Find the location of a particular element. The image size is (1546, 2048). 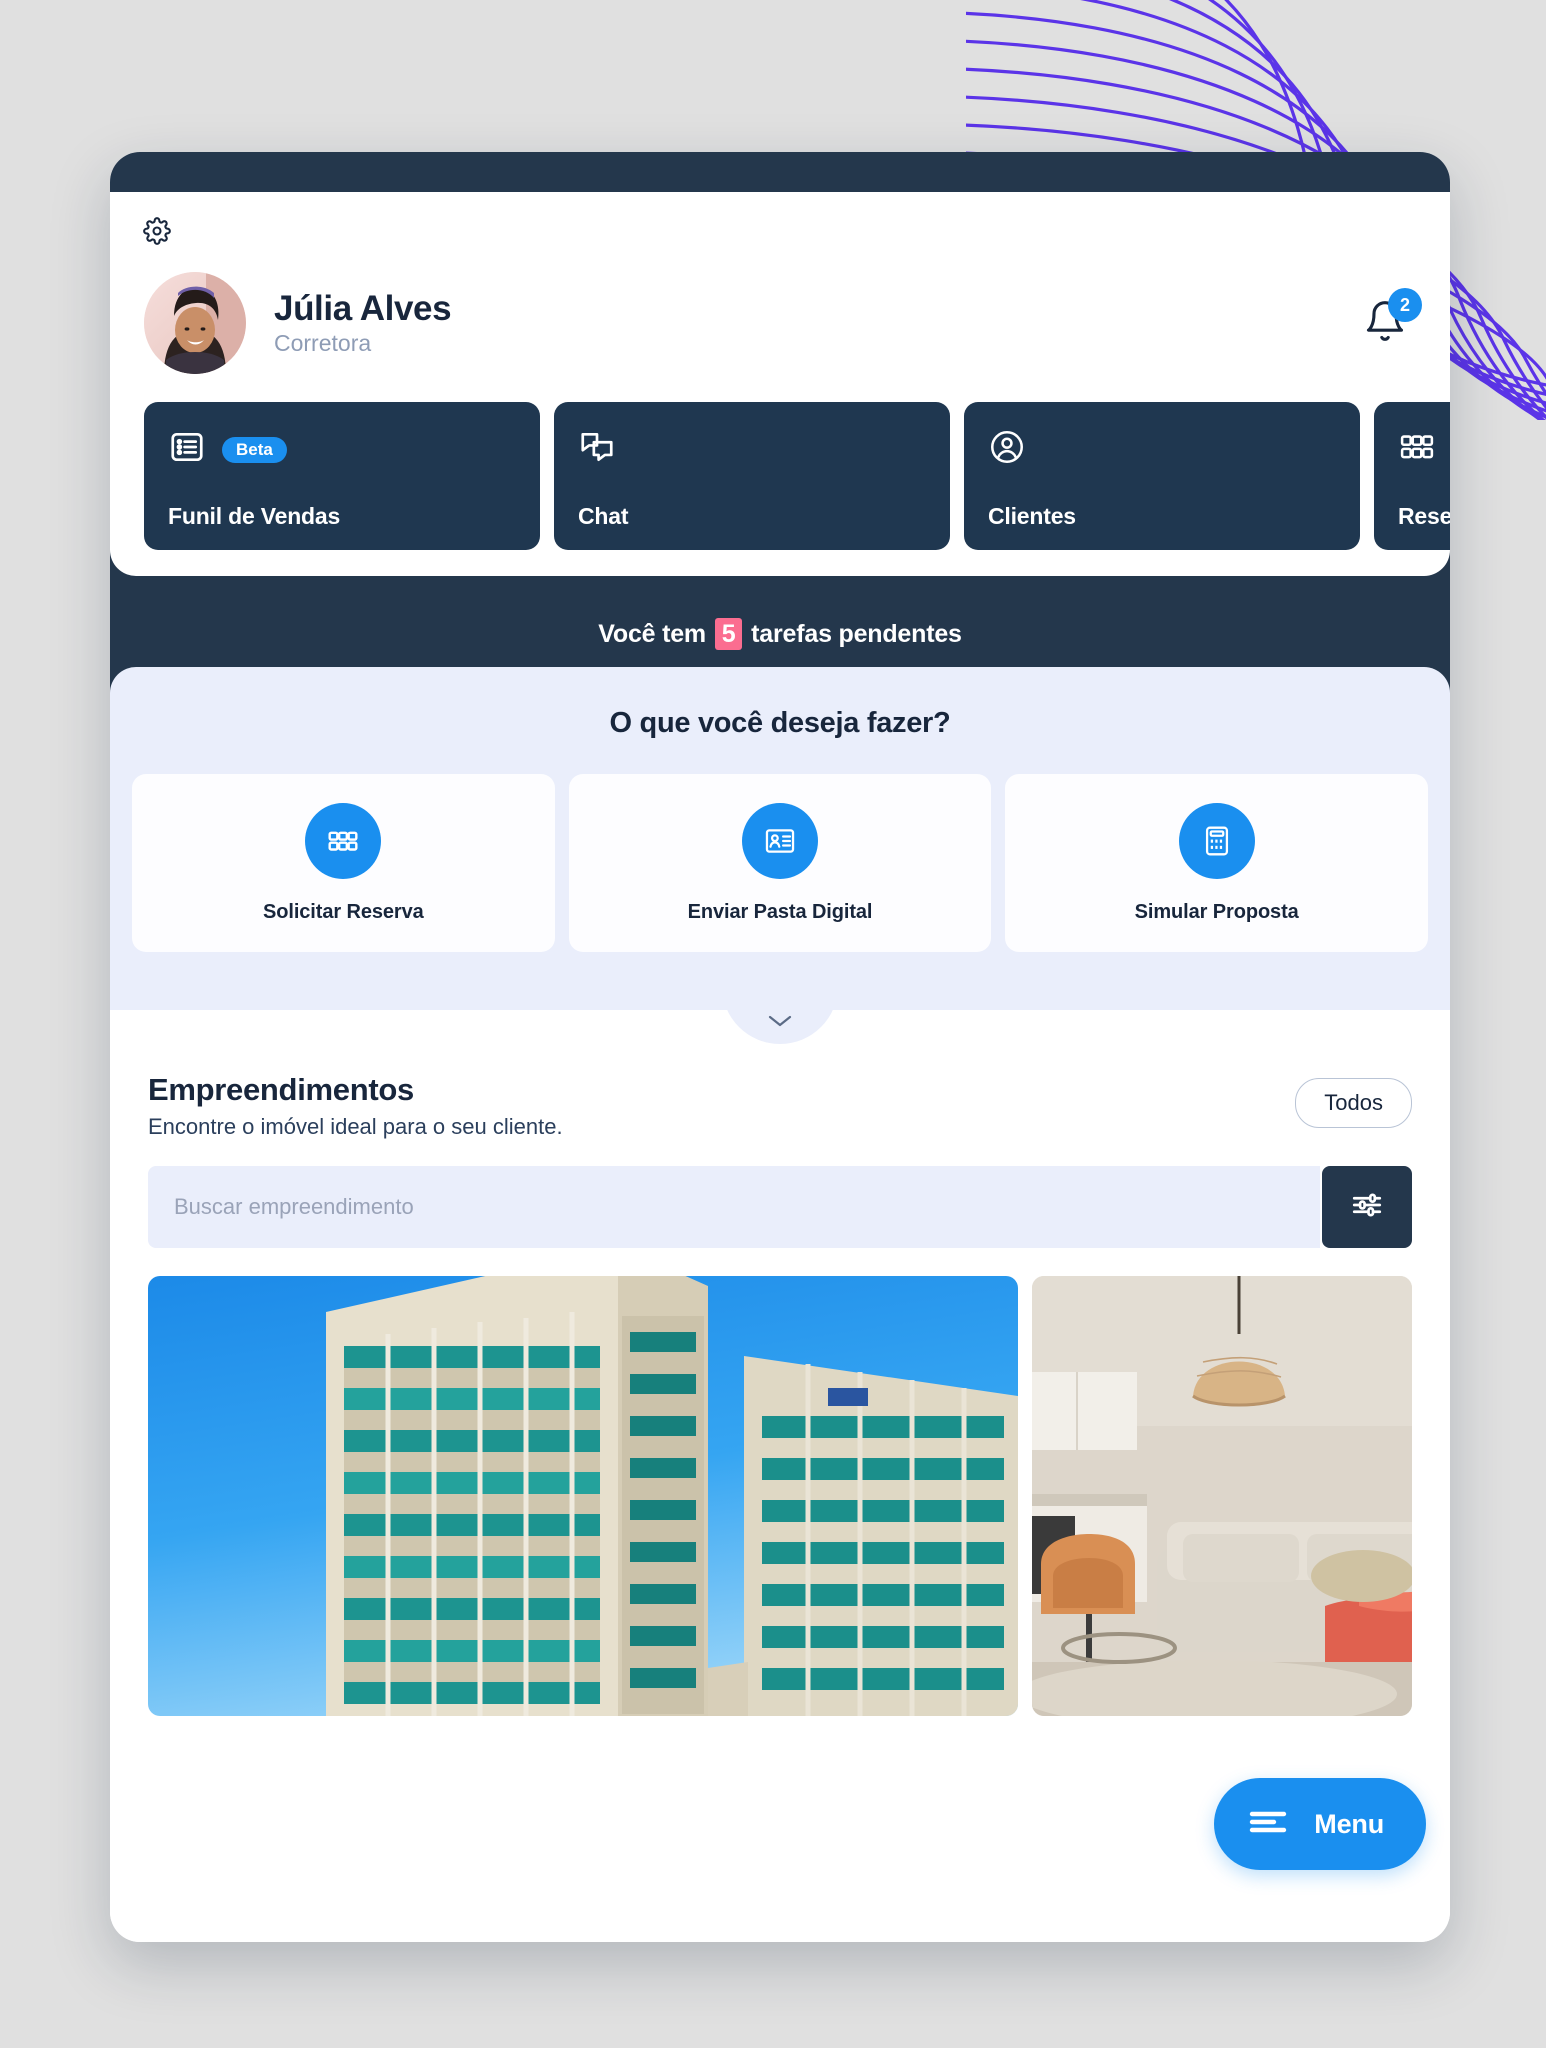

window-topbar is located at coordinates (780, 172).